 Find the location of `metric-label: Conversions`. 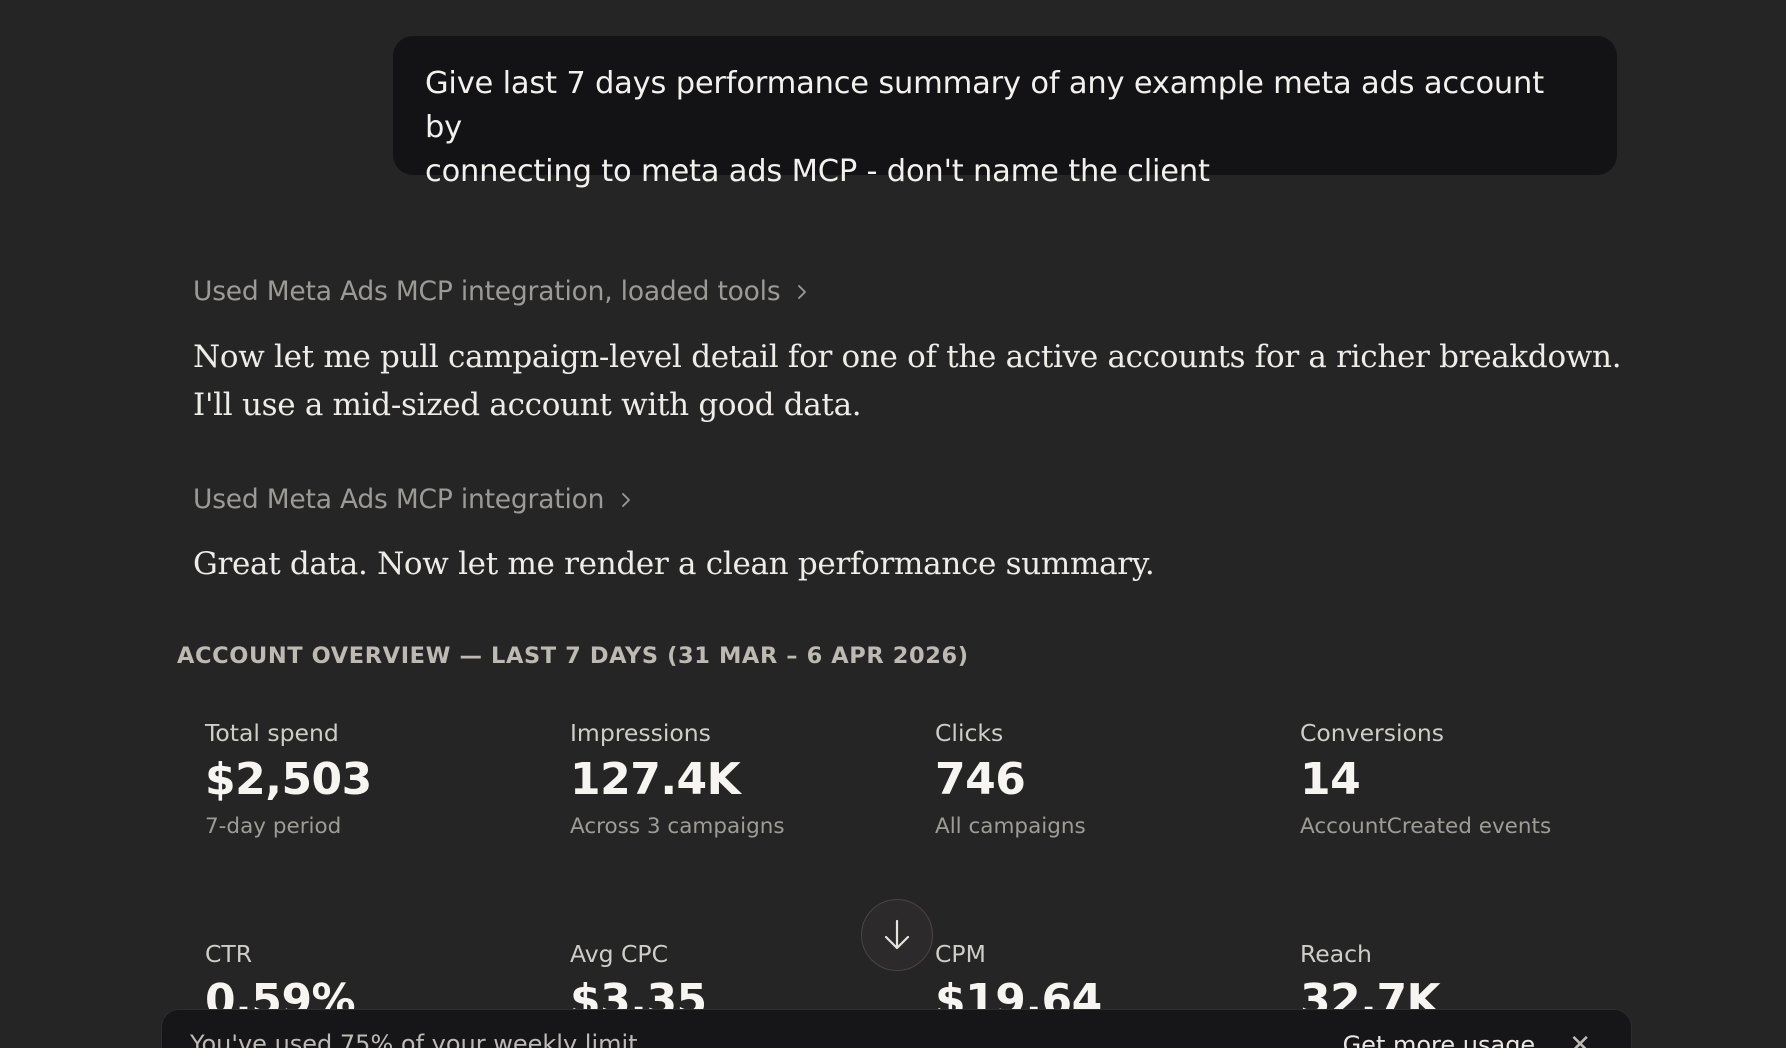

metric-label: Conversions is located at coordinates (1372, 733).